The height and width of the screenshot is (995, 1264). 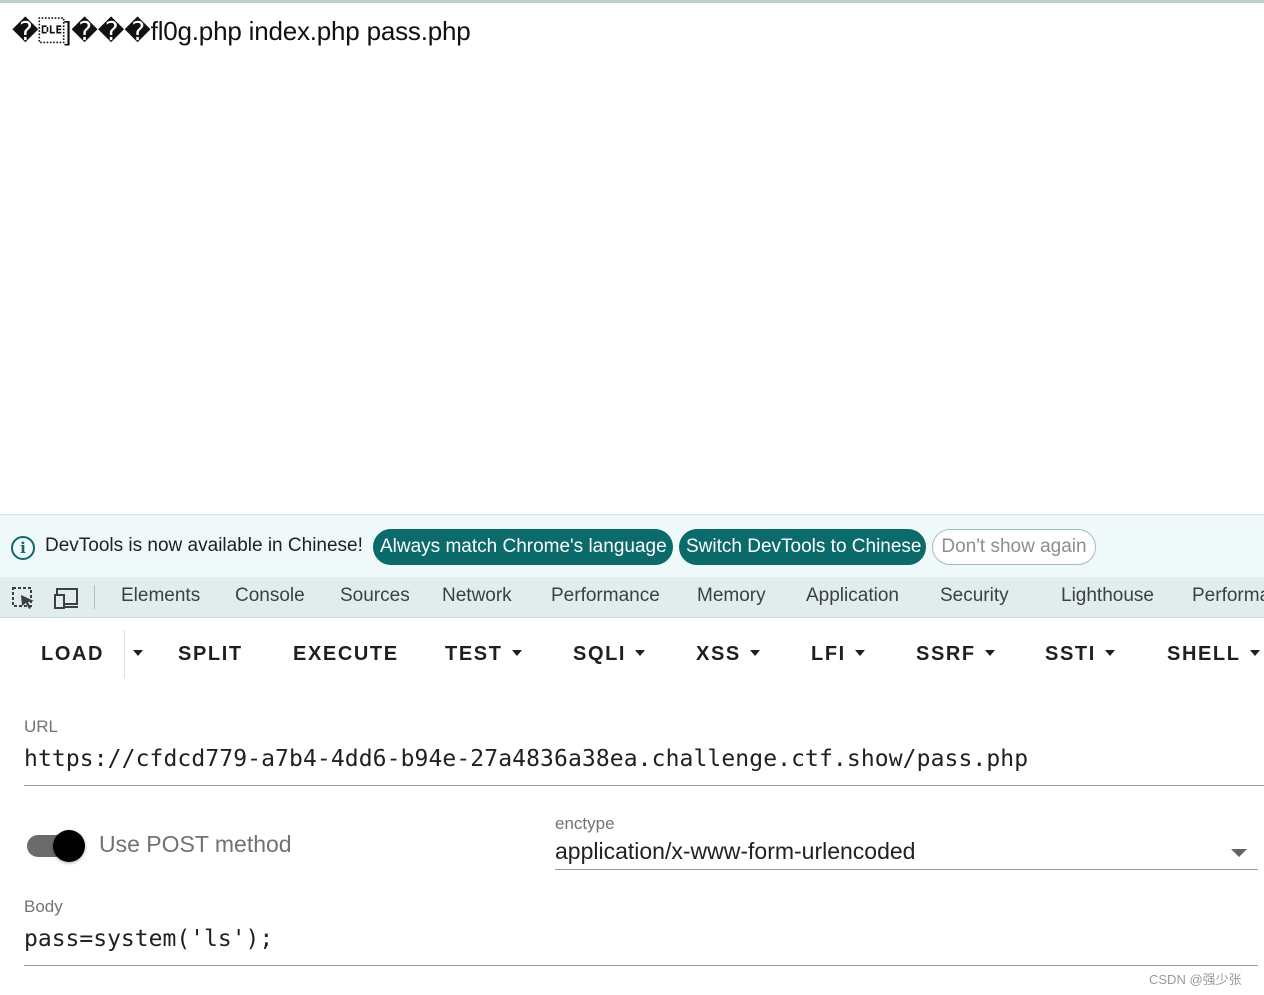 I want to click on tab-security: Security, so click(x=974, y=596).